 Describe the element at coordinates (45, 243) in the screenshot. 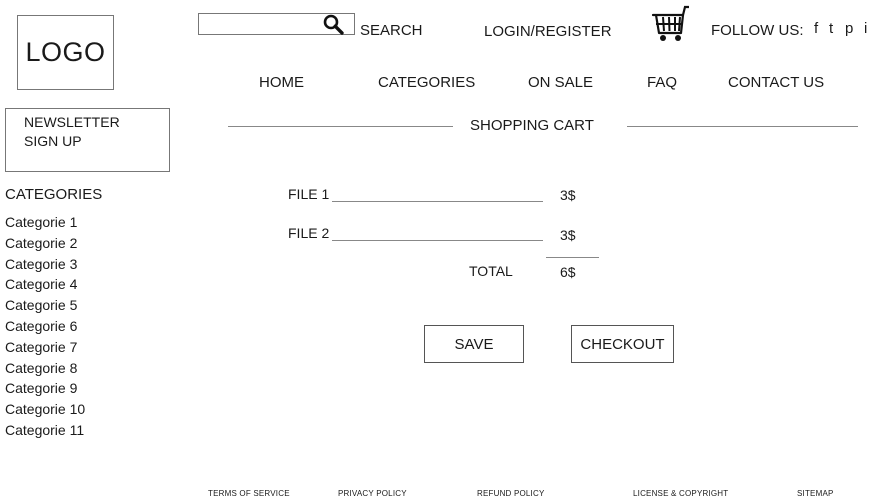

I see `category-link: Categorie 2` at that location.